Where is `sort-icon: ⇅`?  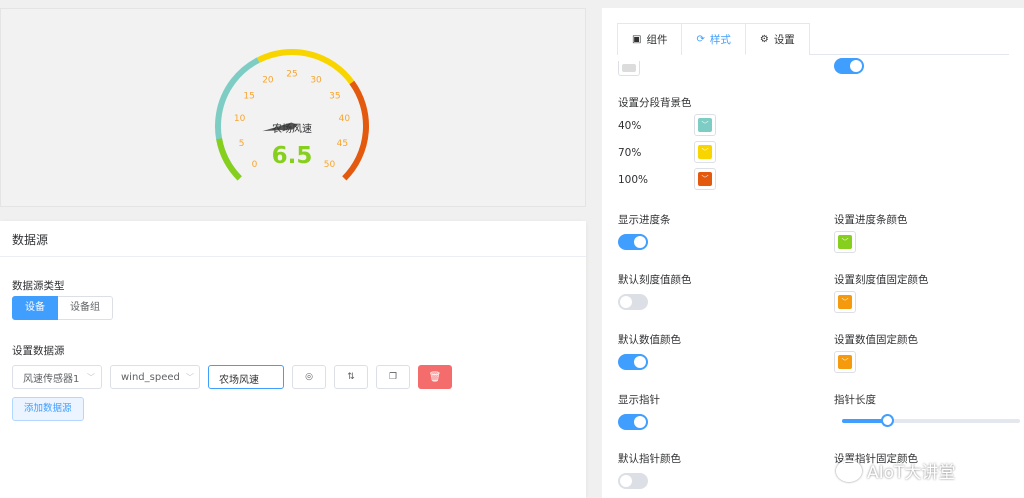 sort-icon: ⇅ is located at coordinates (351, 377).